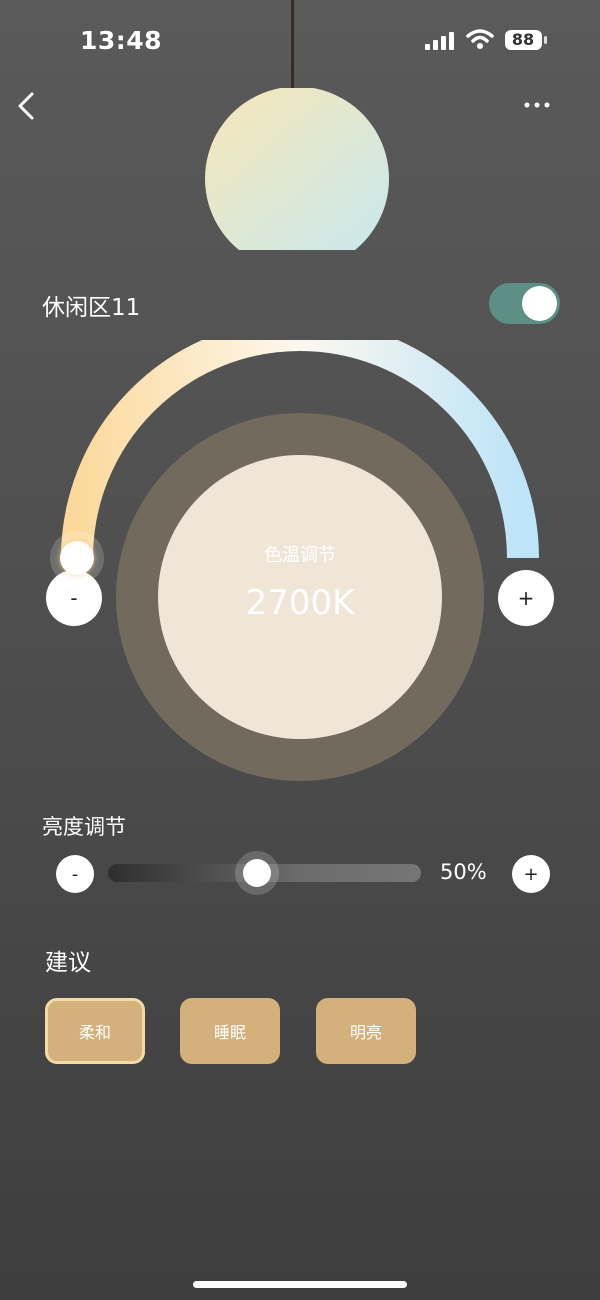 This screenshot has height=1300, width=600. Describe the element at coordinates (77, 558) in the screenshot. I see `color-temp-handle` at that location.